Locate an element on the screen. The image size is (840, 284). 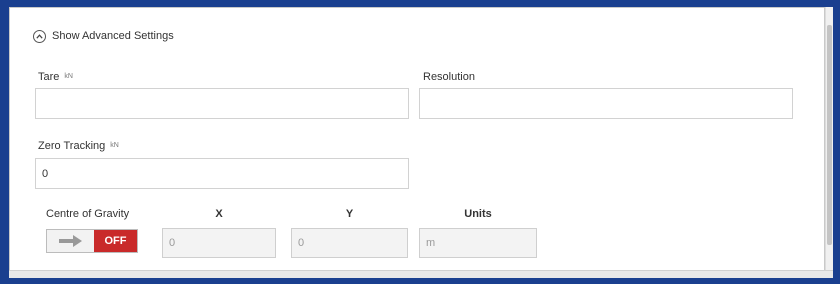
toggle-state-off: OFF is located at coordinates (115, 241).